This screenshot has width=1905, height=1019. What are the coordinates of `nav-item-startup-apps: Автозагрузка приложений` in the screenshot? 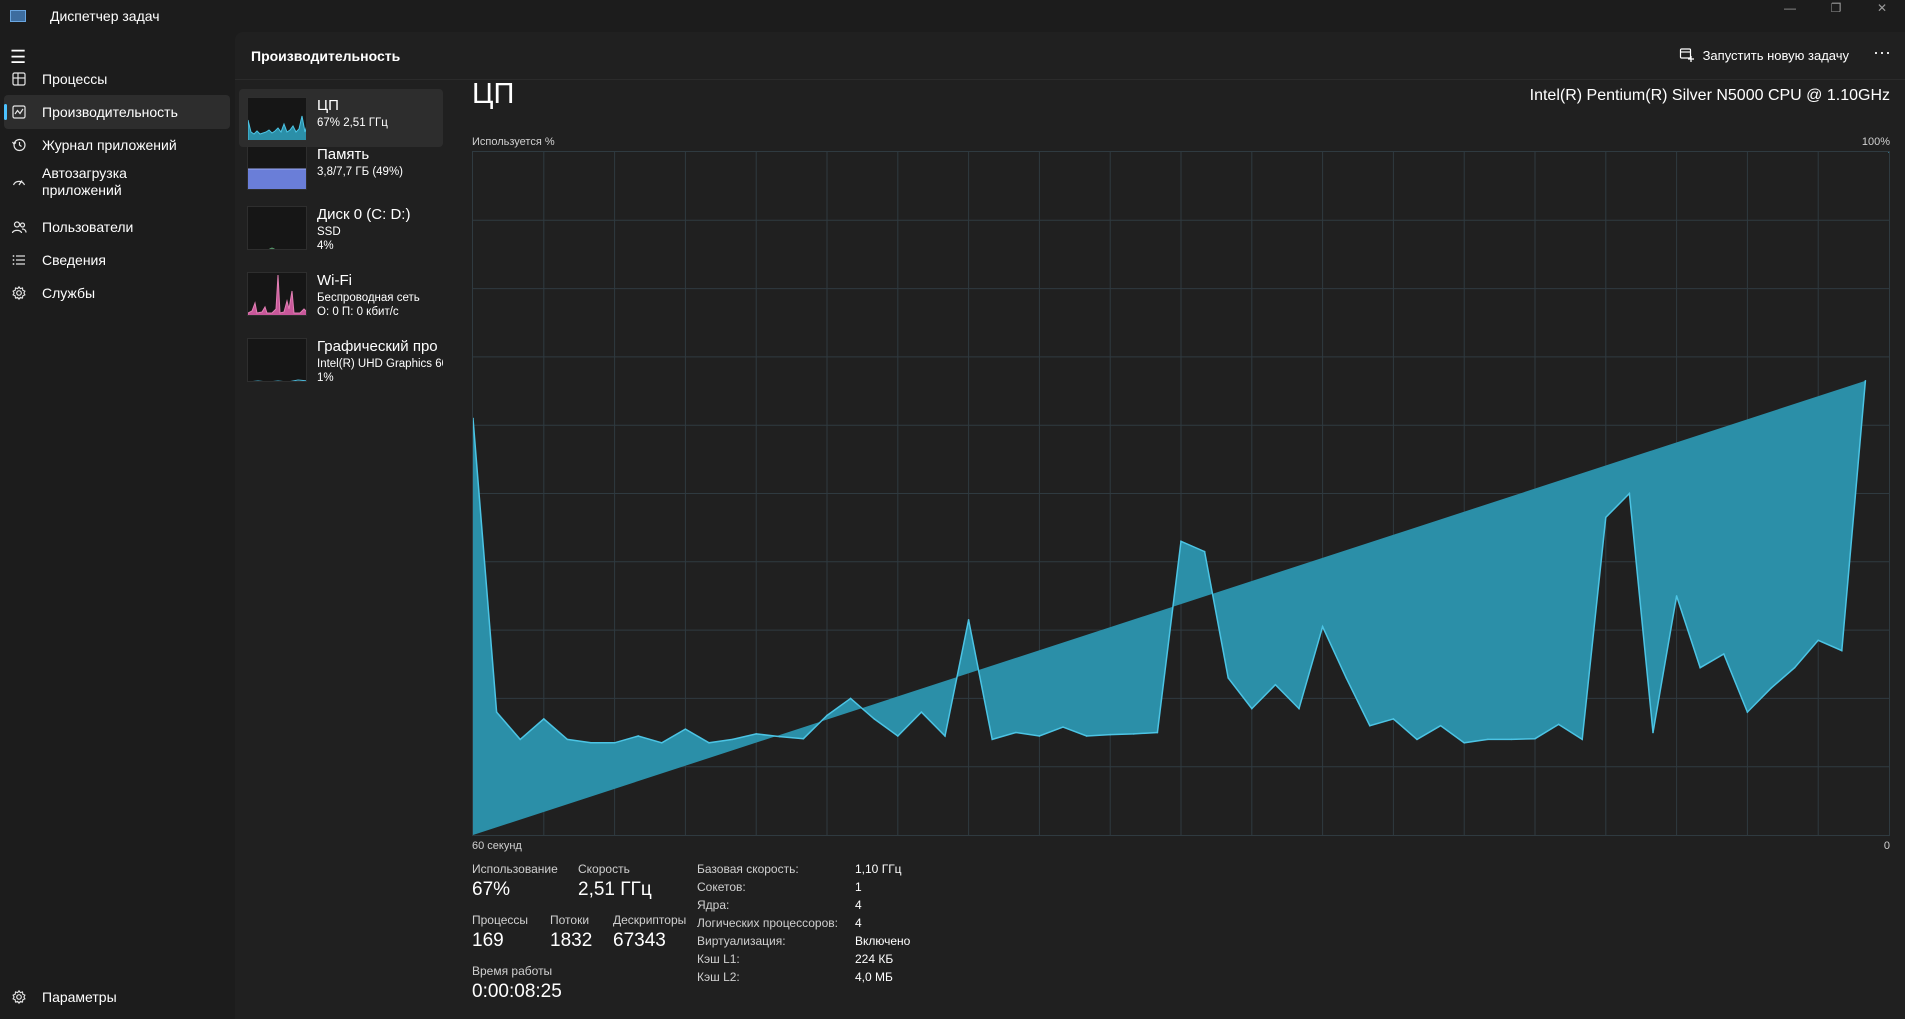 It's located at (117, 182).